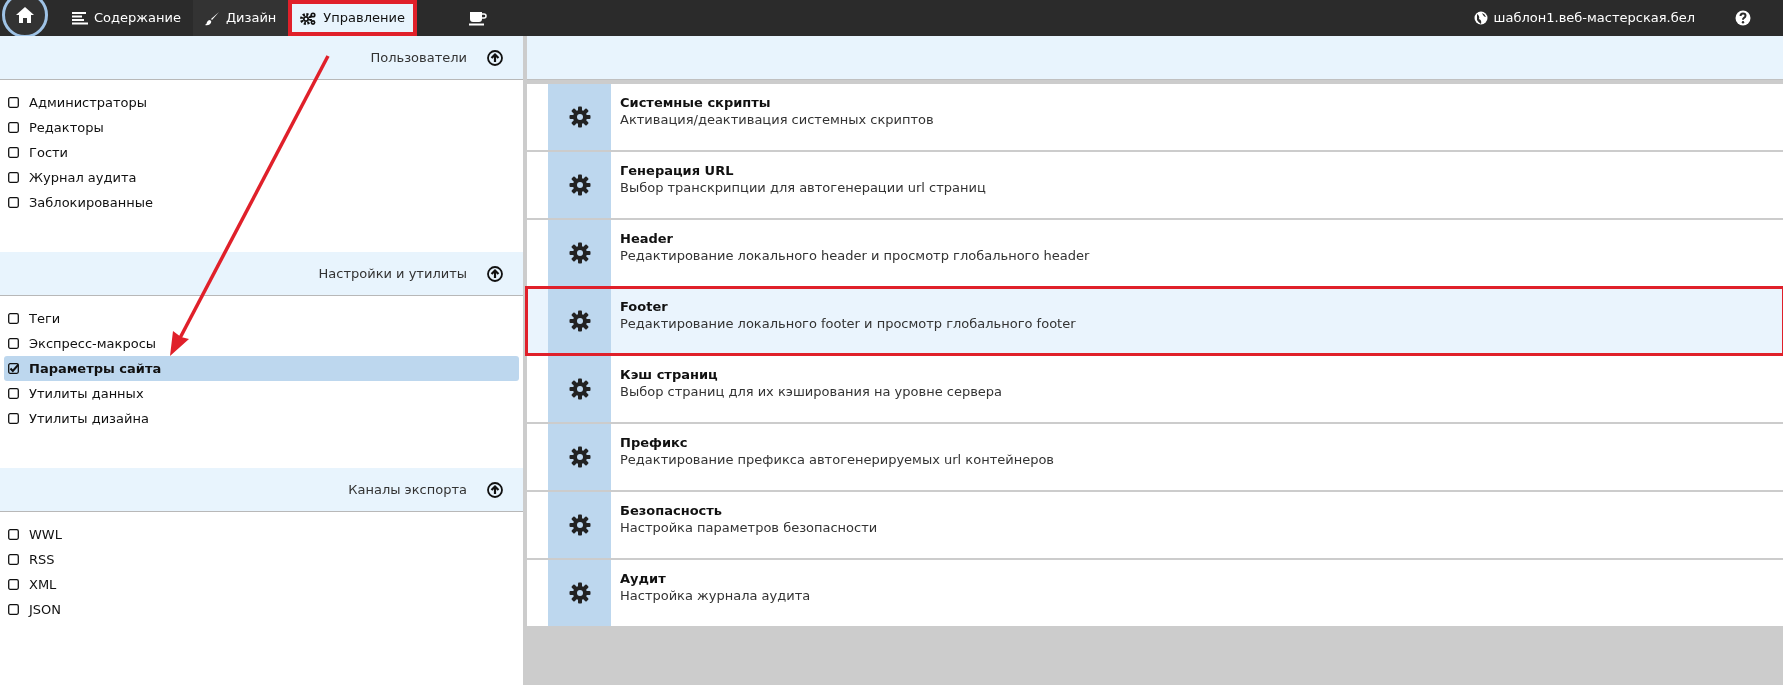 The height and width of the screenshot is (685, 1783). I want to click on menu-item: Администраторы, so click(261, 102).